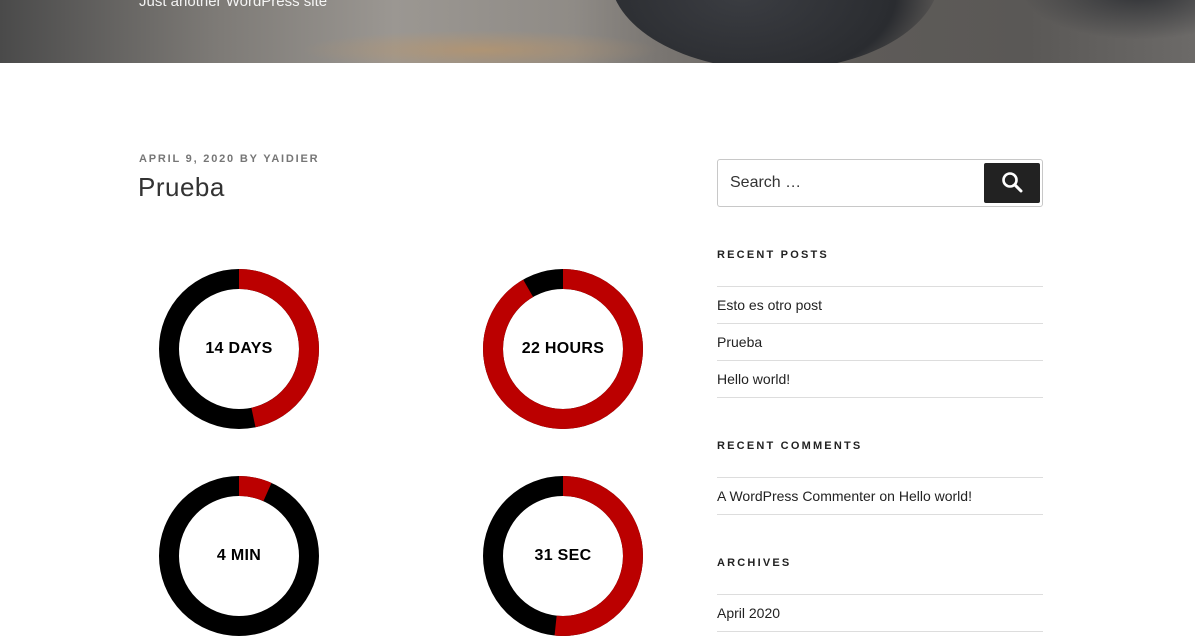 The width and height of the screenshot is (1195, 642). What do you see at coordinates (935, 496) in the screenshot?
I see `comment-post-link: Hello world!` at bounding box center [935, 496].